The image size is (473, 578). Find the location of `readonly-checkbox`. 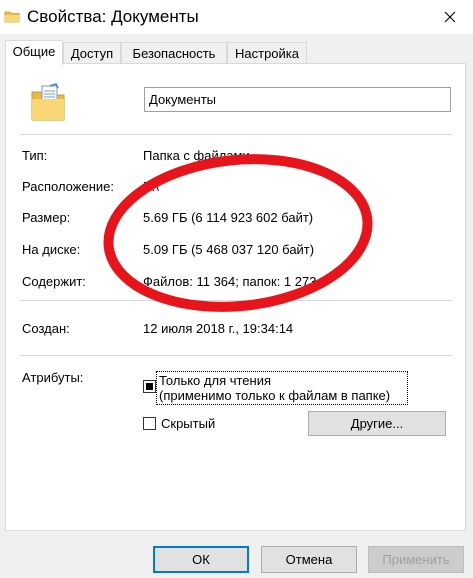

readonly-checkbox is located at coordinates (149, 386).